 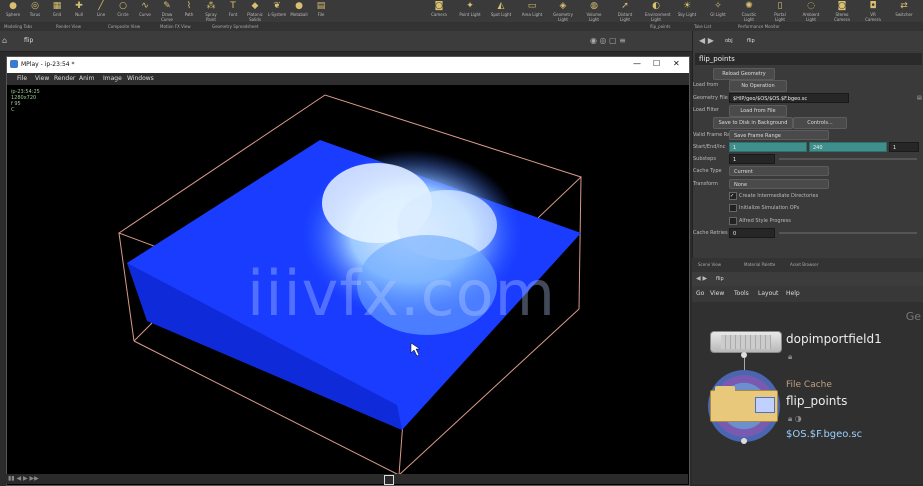 I want to click on shelf-tool-font: T Font, so click(x=233, y=11).